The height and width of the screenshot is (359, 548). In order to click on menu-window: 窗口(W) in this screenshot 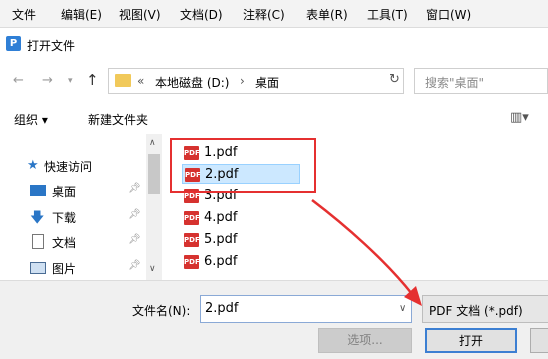, I will do `click(448, 14)`.